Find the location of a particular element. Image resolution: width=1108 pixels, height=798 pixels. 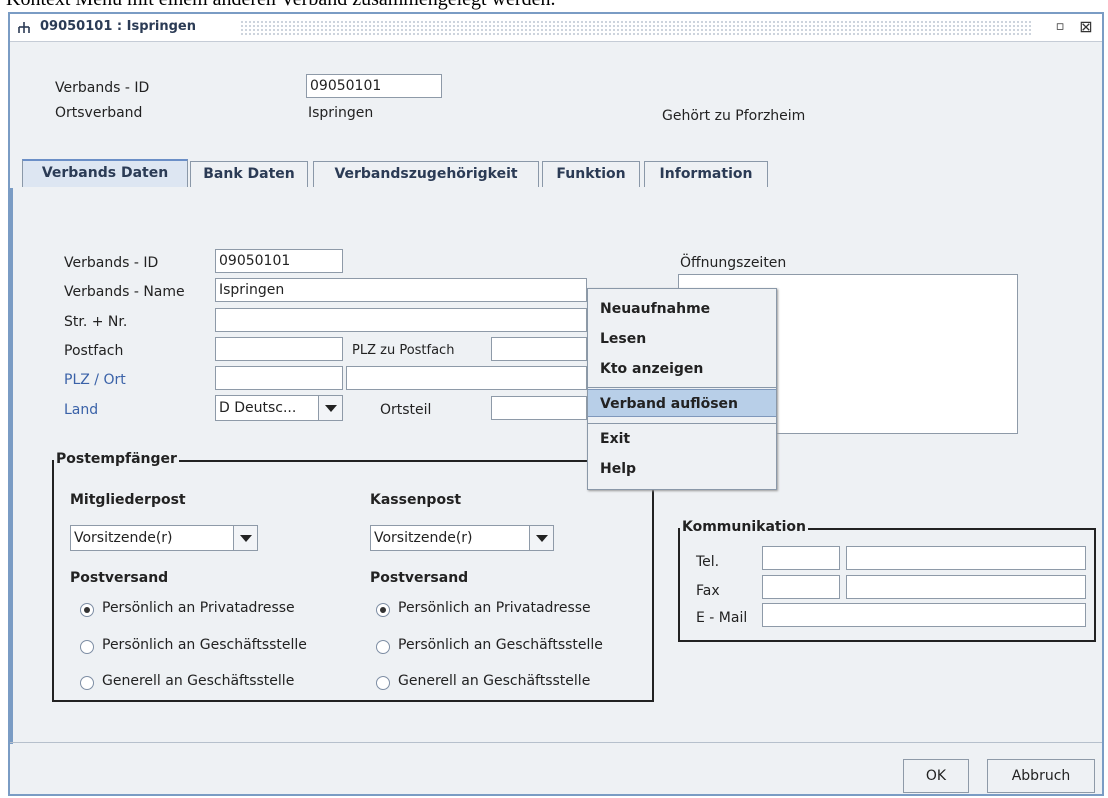

members-post-select: Vorsitzende(r) is located at coordinates (164, 538).